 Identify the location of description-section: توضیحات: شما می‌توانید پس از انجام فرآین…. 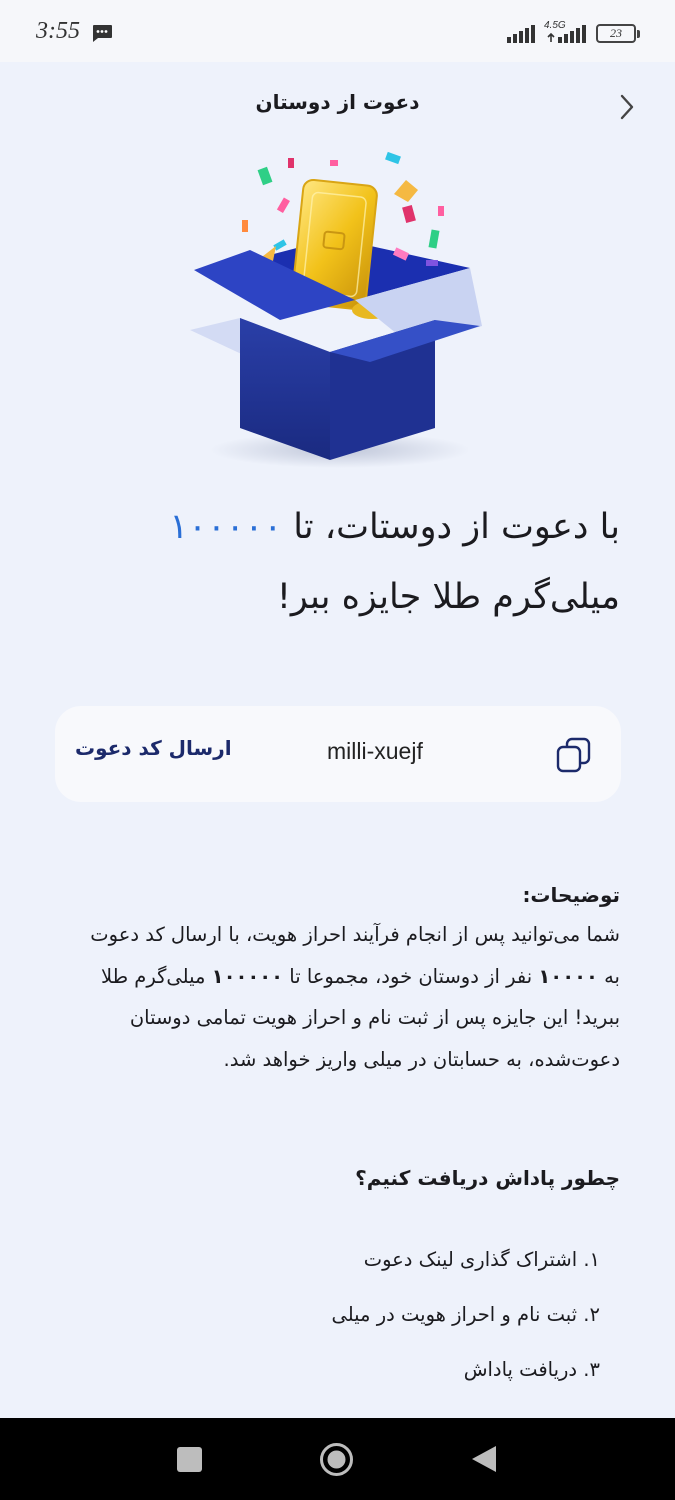
(337, 978).